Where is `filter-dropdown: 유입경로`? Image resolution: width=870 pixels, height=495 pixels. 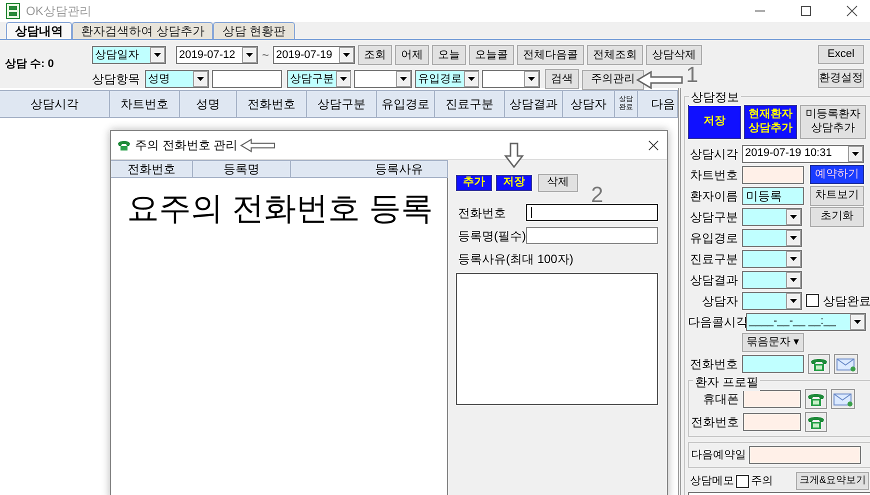 filter-dropdown: 유입경로 is located at coordinates (447, 79).